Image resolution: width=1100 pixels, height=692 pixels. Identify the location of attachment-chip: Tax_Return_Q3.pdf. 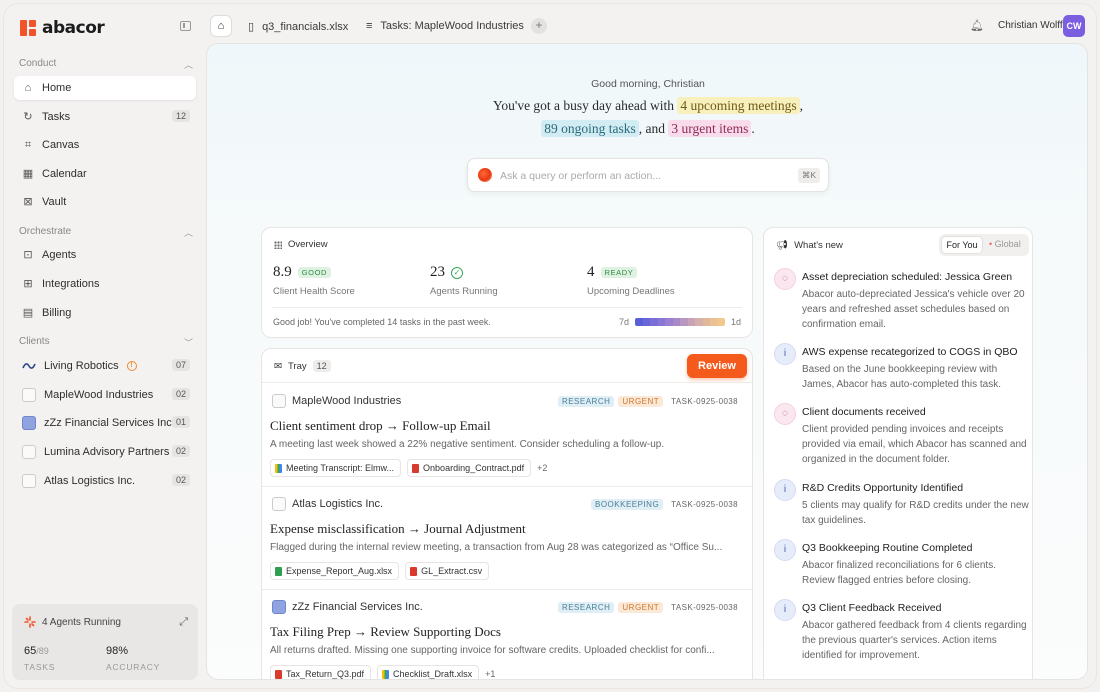
(321, 672).